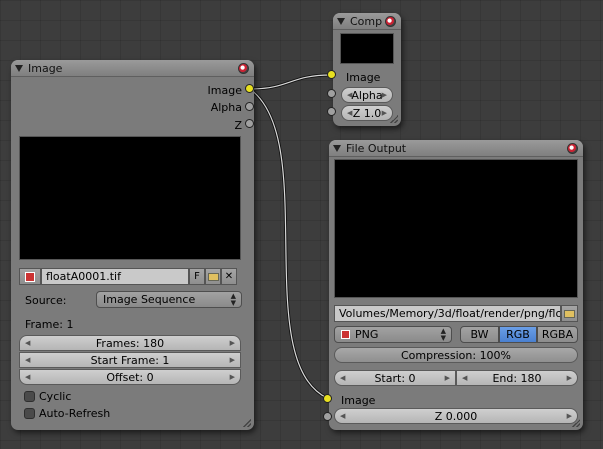  What do you see at coordinates (331, 74) in the screenshot?
I see `socket-comp-image-input` at bounding box center [331, 74].